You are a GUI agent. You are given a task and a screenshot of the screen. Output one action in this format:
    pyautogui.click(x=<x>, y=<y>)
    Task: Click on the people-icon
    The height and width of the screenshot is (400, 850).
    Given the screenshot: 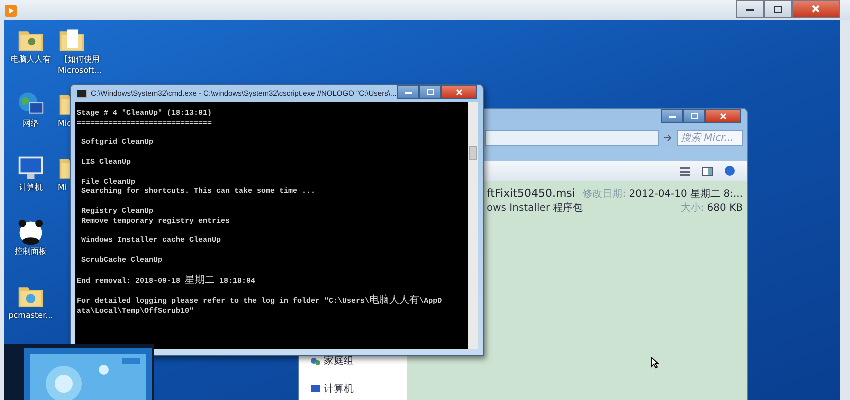 What is the action you would take?
    pyautogui.click(x=315, y=361)
    